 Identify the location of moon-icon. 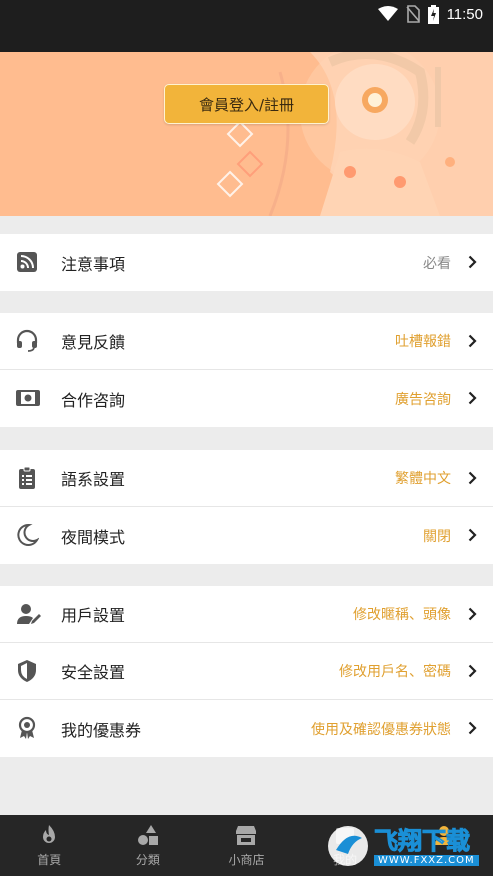
(28, 534).